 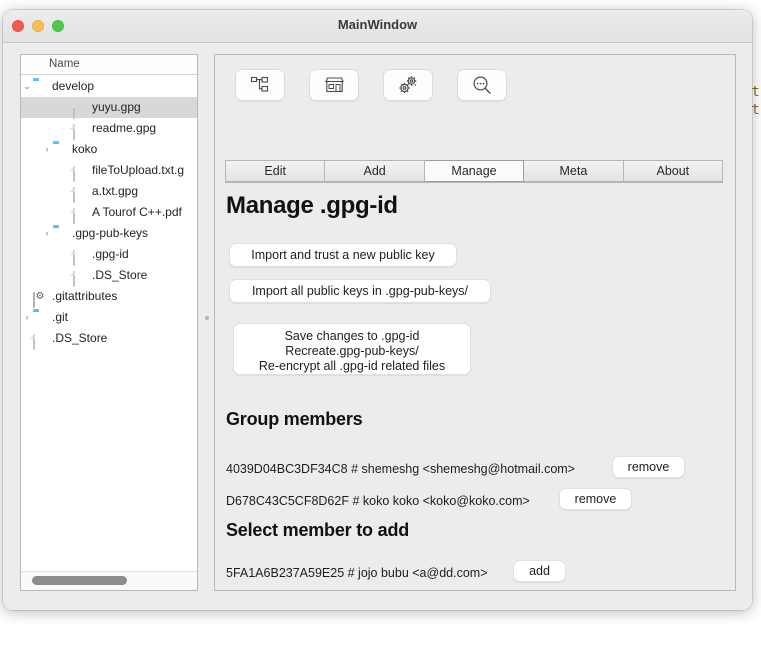 I want to click on tree-item-filetoupload-txt-g: fileToUpload.txt.g, so click(x=109, y=171).